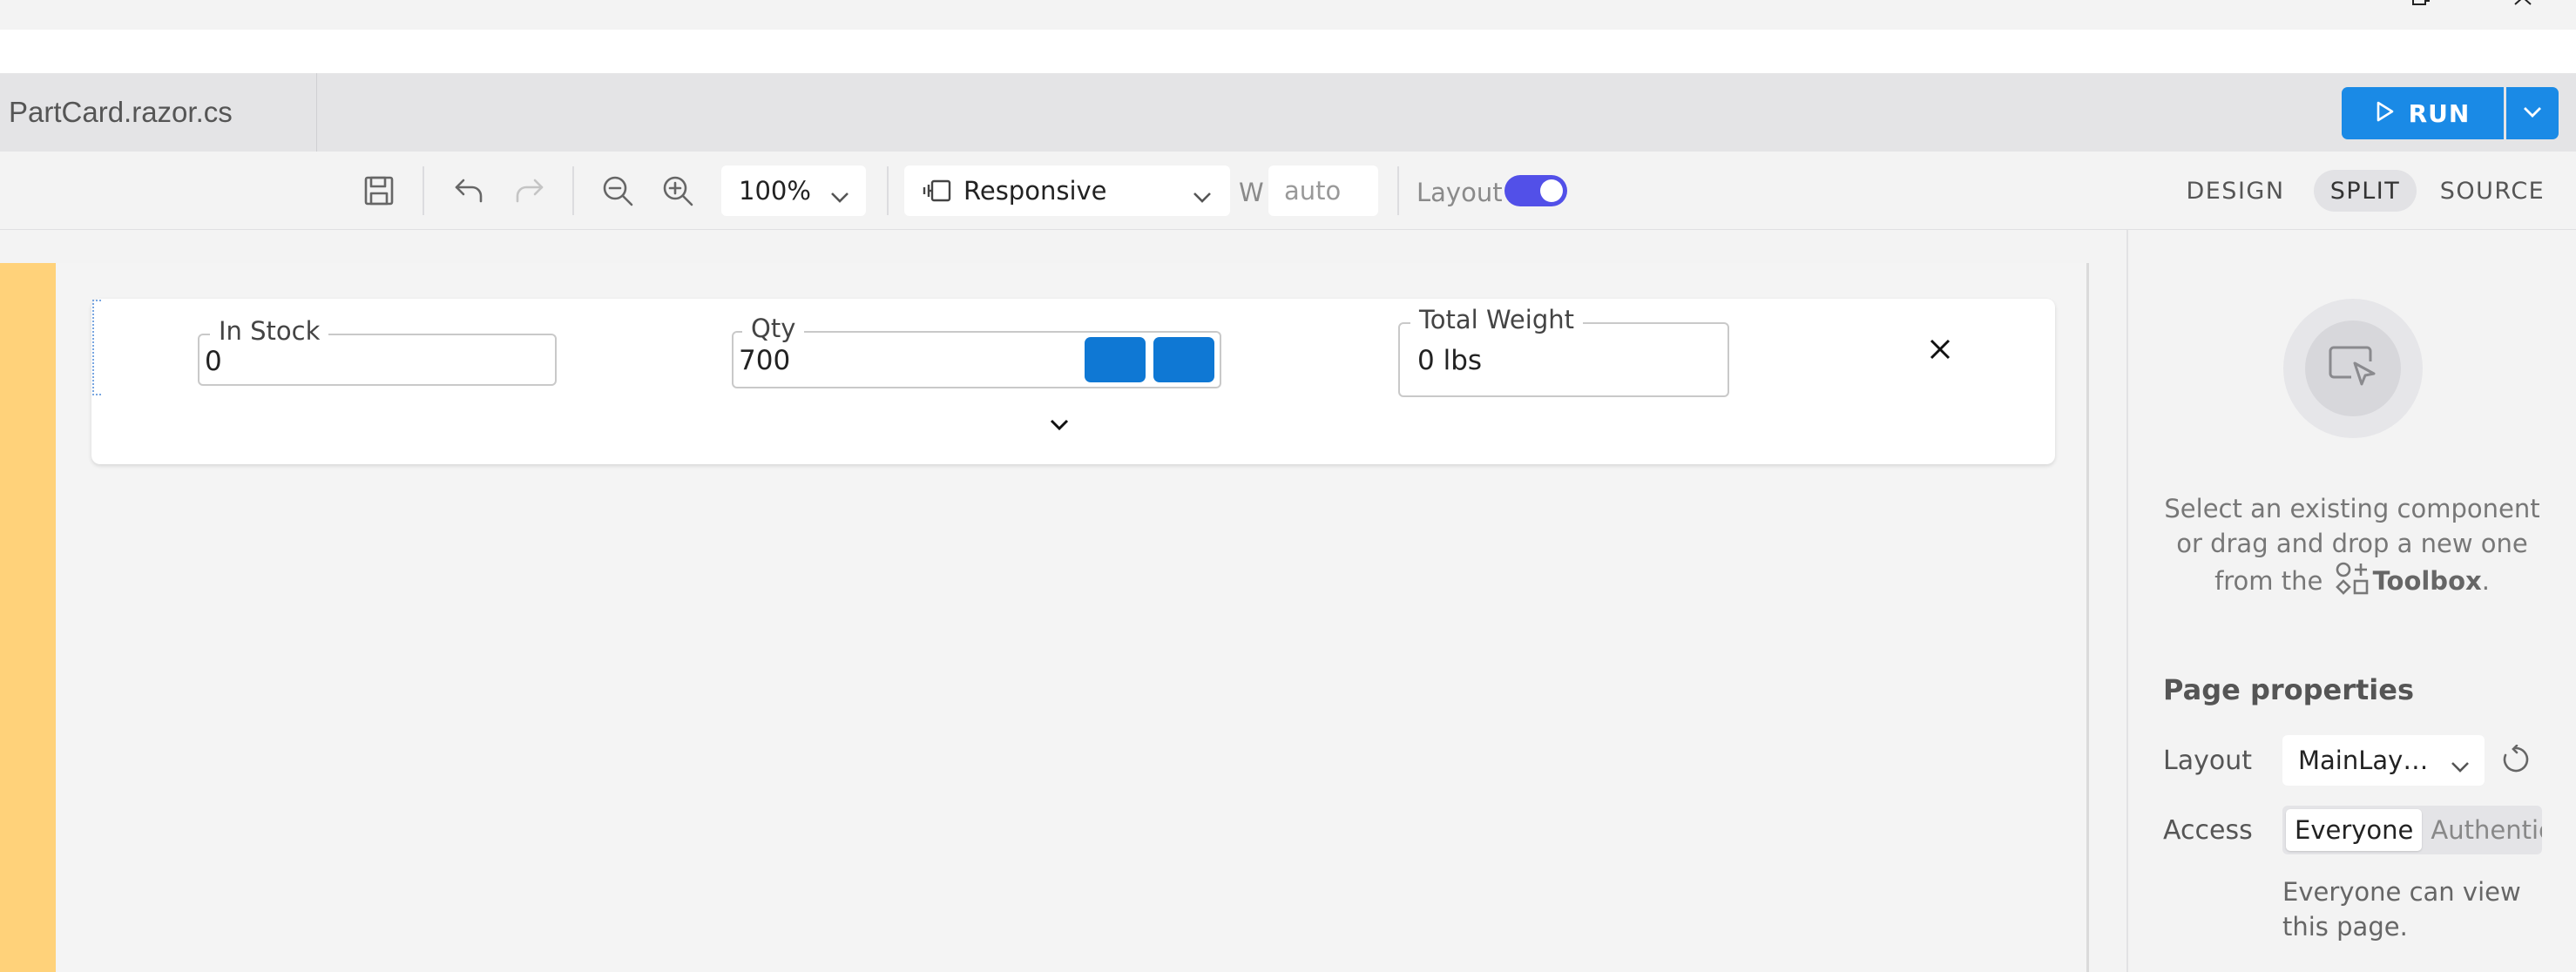 The height and width of the screenshot is (972, 2576). What do you see at coordinates (1313, 191) in the screenshot?
I see `width-value: auto` at bounding box center [1313, 191].